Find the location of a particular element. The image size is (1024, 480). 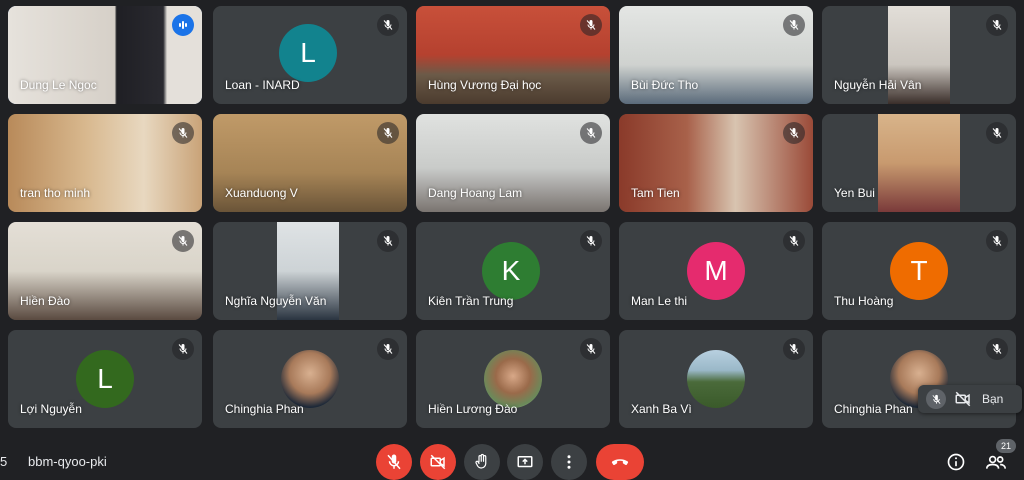

participant-name: Tam Tien is located at coordinates (655, 193).